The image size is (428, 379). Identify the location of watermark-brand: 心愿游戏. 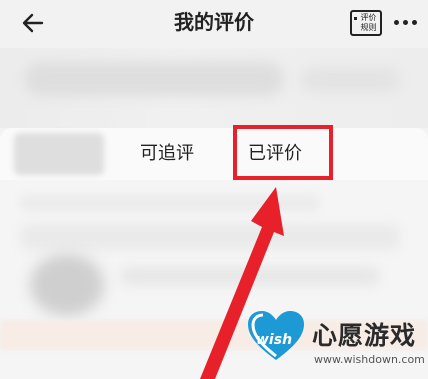
(364, 335).